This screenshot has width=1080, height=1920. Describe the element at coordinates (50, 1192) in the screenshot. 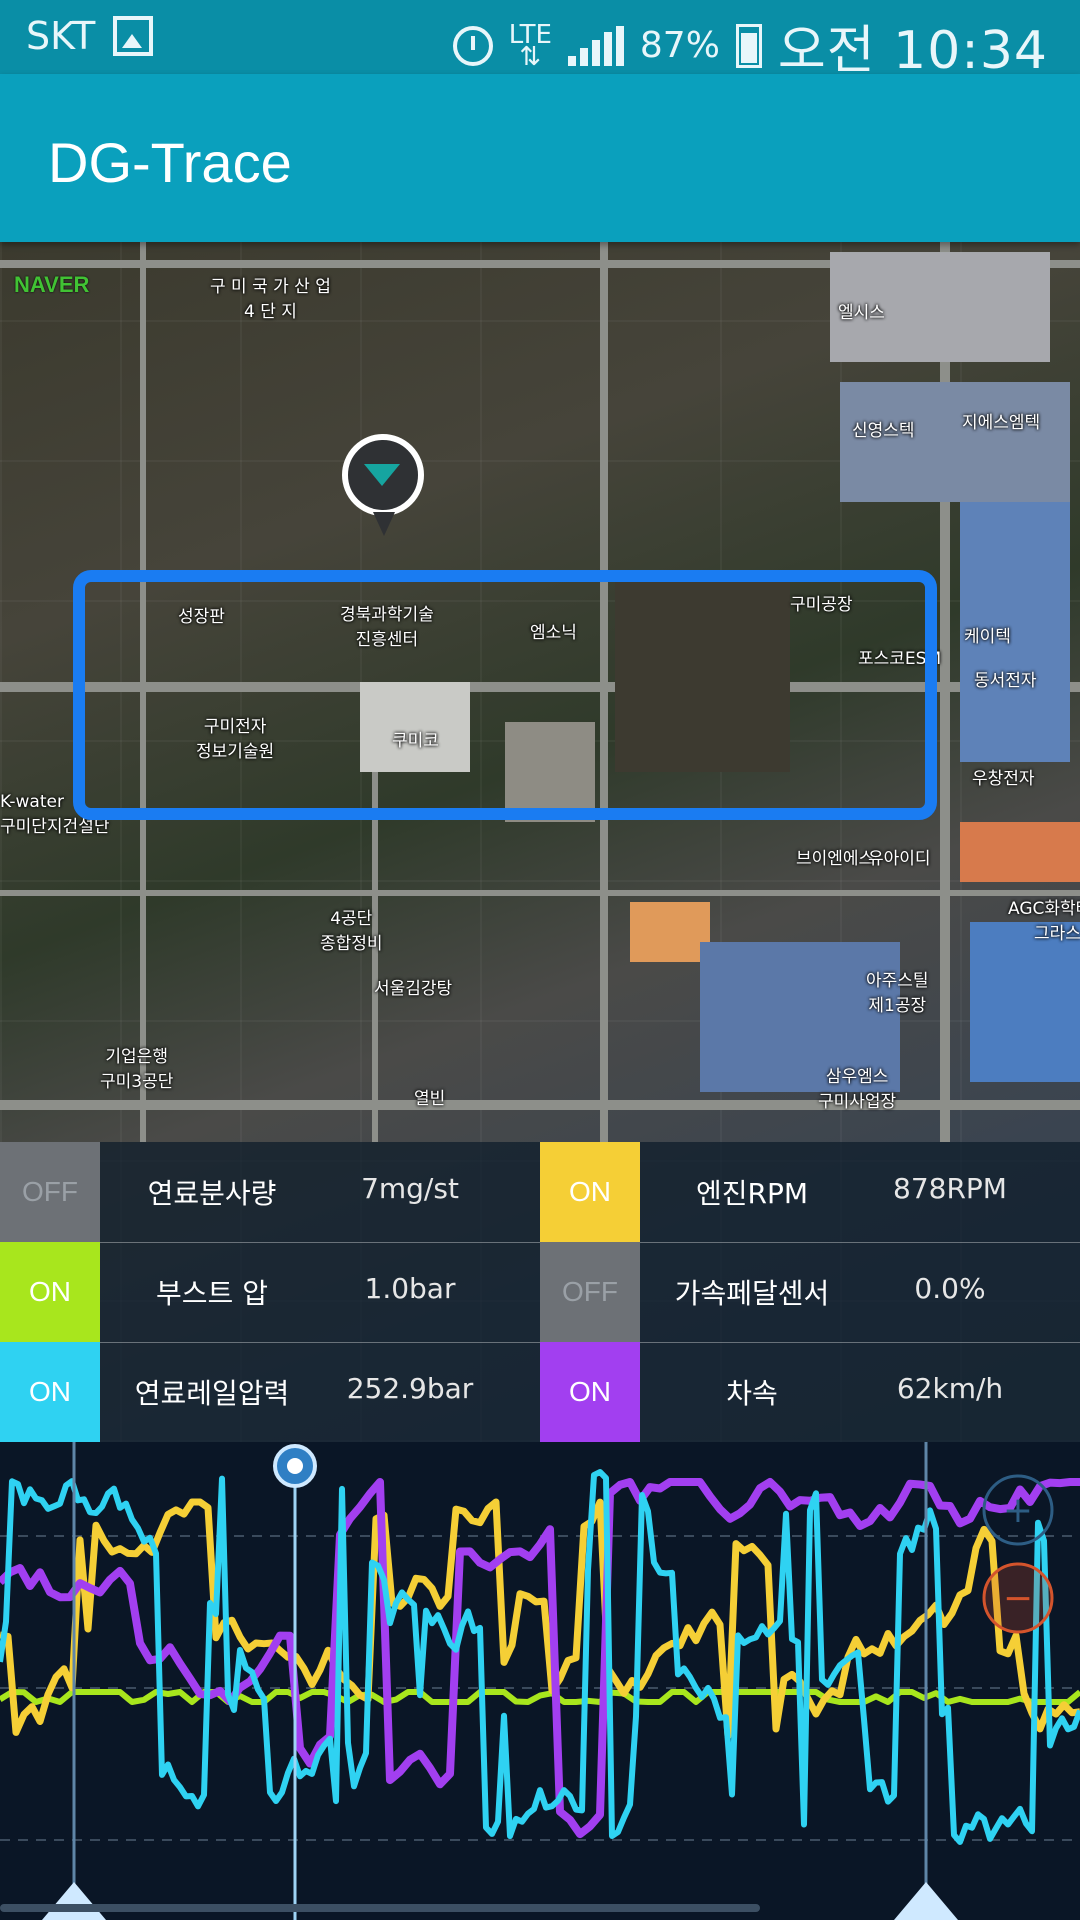

I see `sensor-toggle-fuel-injection: OFF` at that location.